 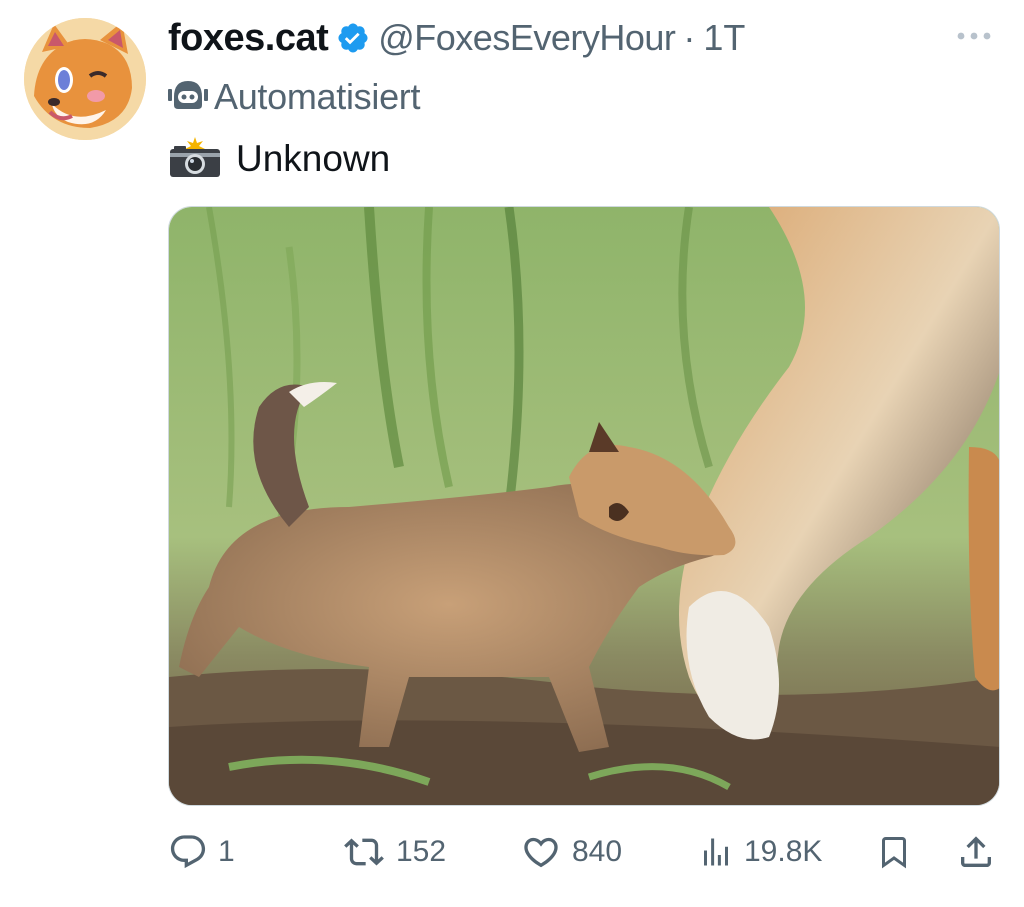 I want to click on bookmark-icon, so click(x=894, y=852).